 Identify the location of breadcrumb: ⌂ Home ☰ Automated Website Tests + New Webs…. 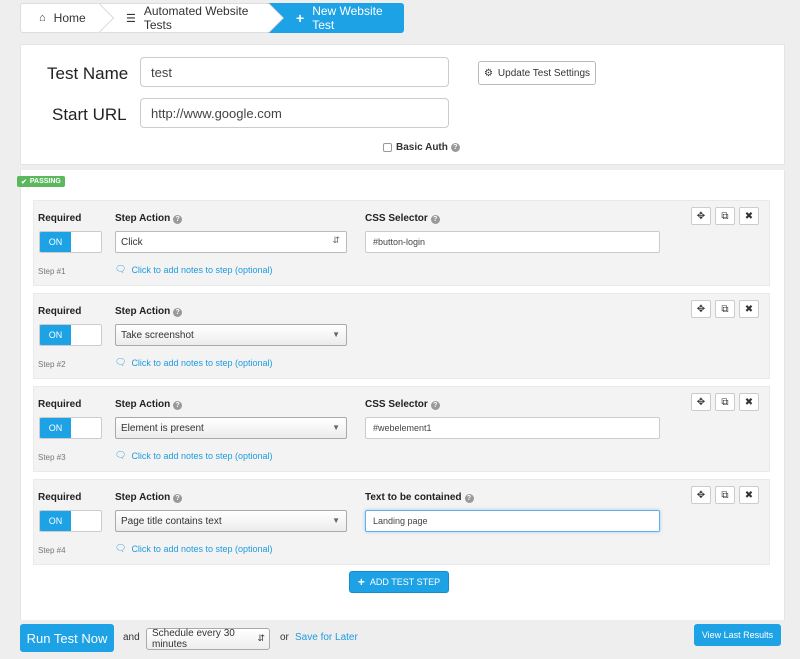
(212, 18).